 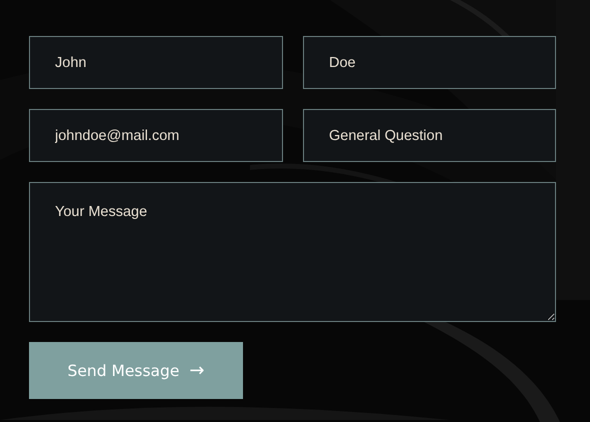 I want to click on input-field: General Question, so click(x=429, y=135).